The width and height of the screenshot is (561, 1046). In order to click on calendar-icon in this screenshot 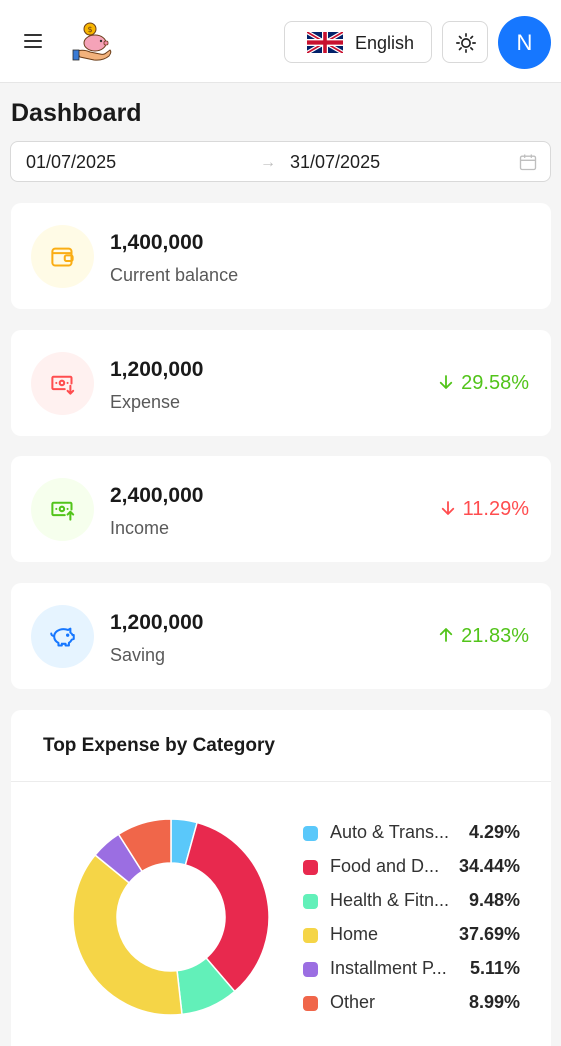, I will do `click(528, 162)`.